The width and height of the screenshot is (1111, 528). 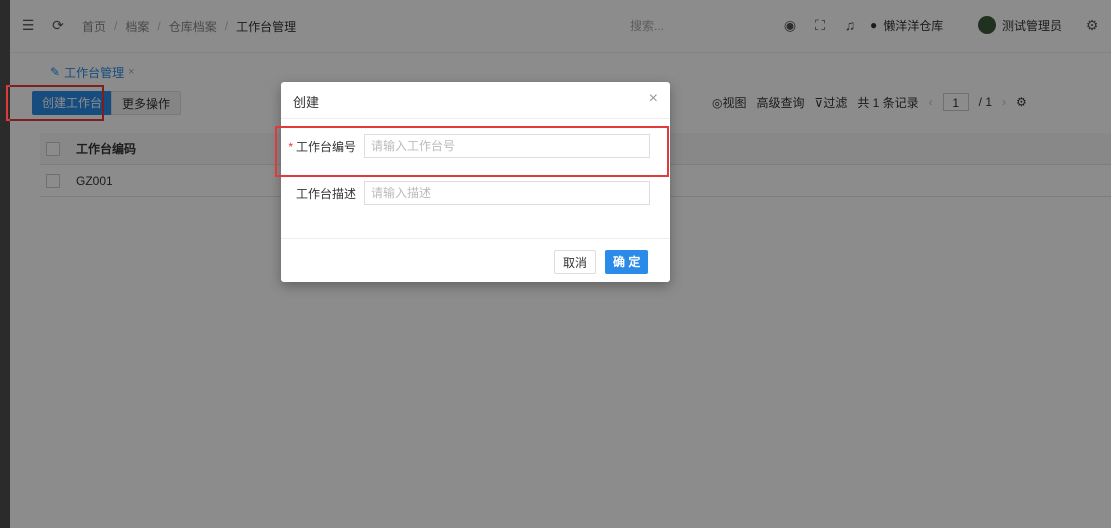 I want to click on label-workbench-code: * 工作台编号, so click(x=322, y=146).